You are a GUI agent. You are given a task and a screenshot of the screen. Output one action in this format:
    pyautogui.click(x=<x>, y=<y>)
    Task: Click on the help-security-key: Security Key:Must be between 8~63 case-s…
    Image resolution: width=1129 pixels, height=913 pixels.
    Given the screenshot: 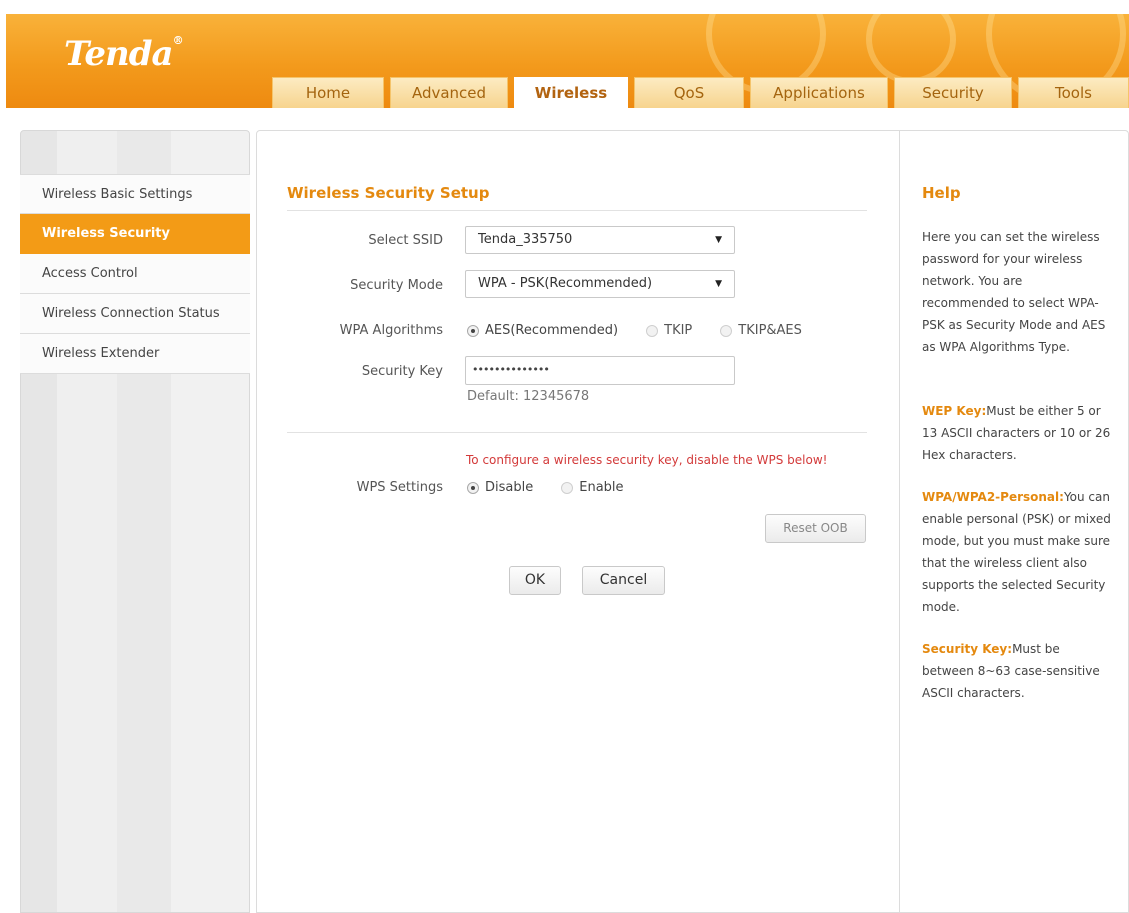 What is the action you would take?
    pyautogui.click(x=1017, y=671)
    